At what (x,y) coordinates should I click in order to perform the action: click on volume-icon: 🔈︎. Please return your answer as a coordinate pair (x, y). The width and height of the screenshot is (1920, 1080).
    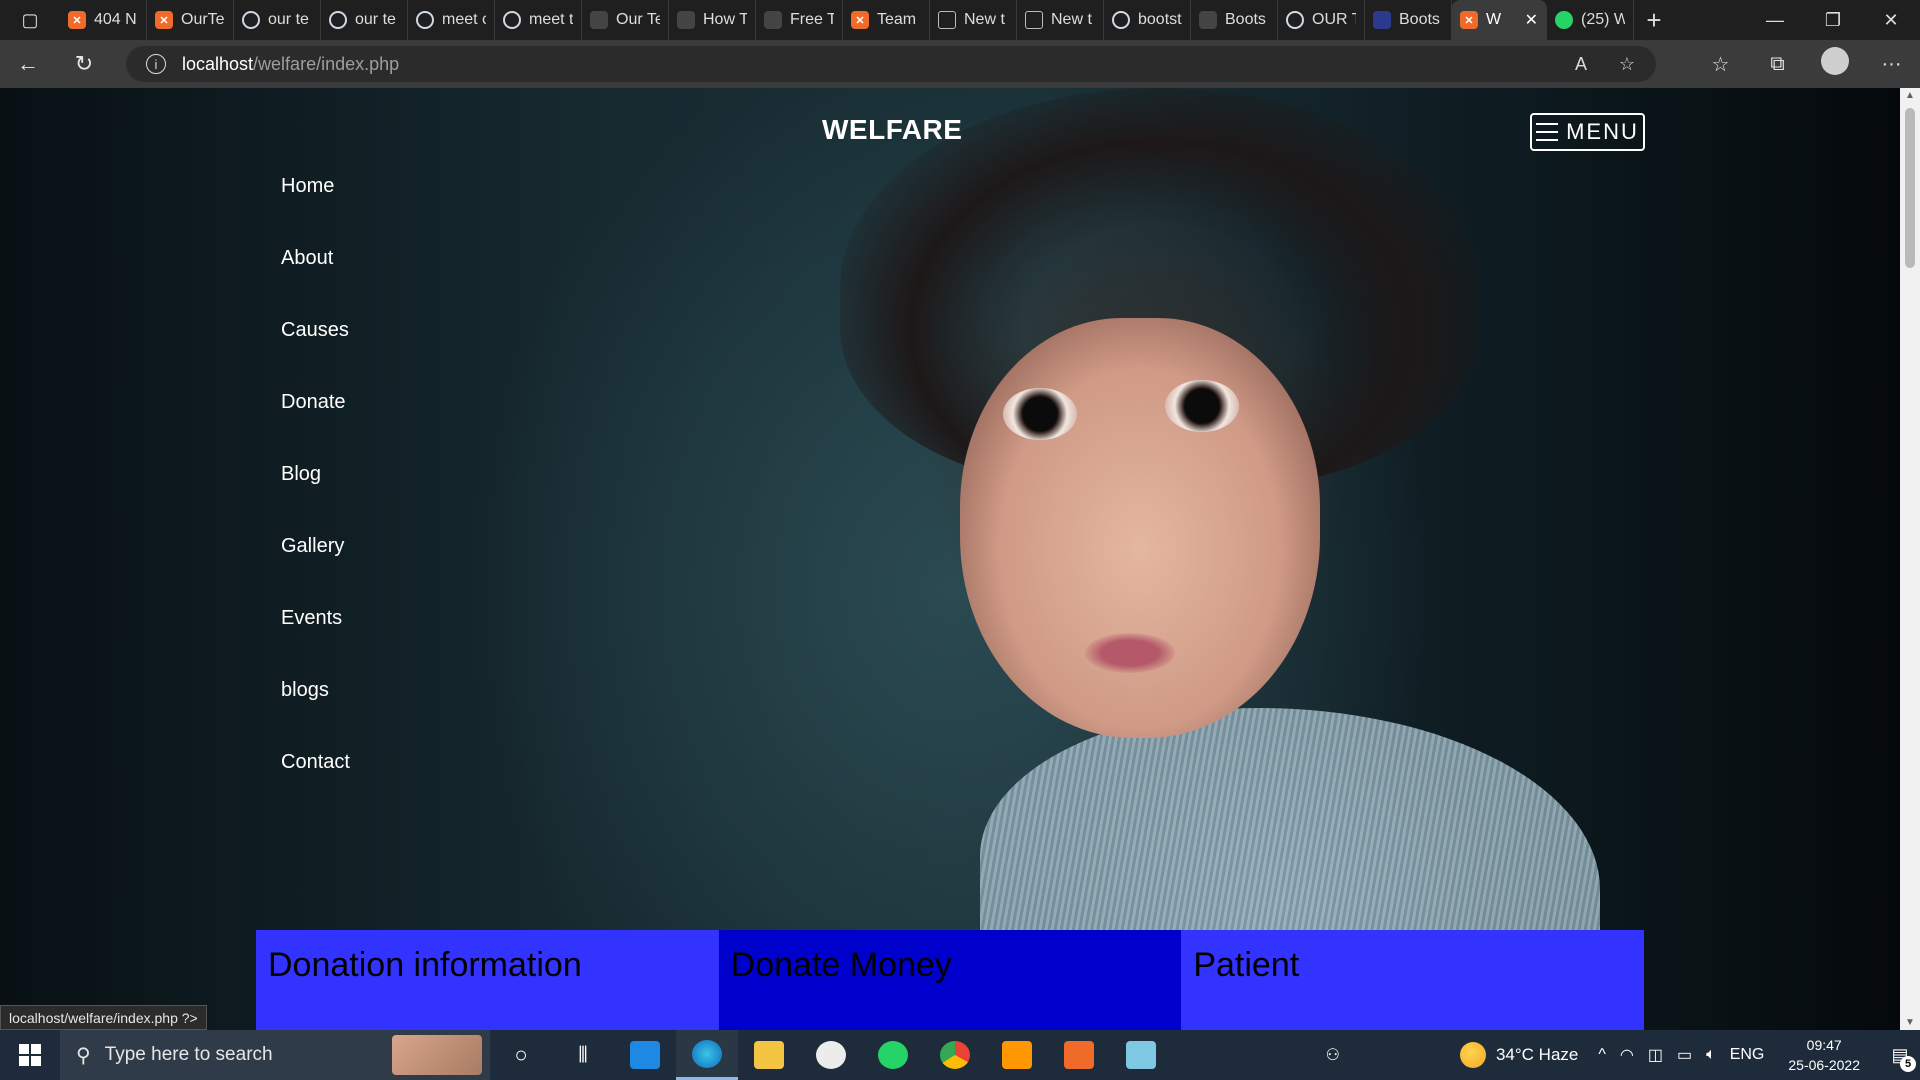
    Looking at the image, I should click on (1711, 1055).